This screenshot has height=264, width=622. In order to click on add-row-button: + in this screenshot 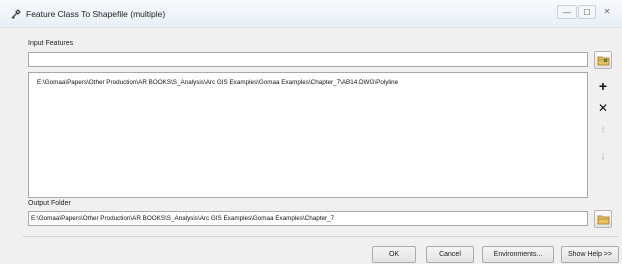, I will do `click(603, 86)`.